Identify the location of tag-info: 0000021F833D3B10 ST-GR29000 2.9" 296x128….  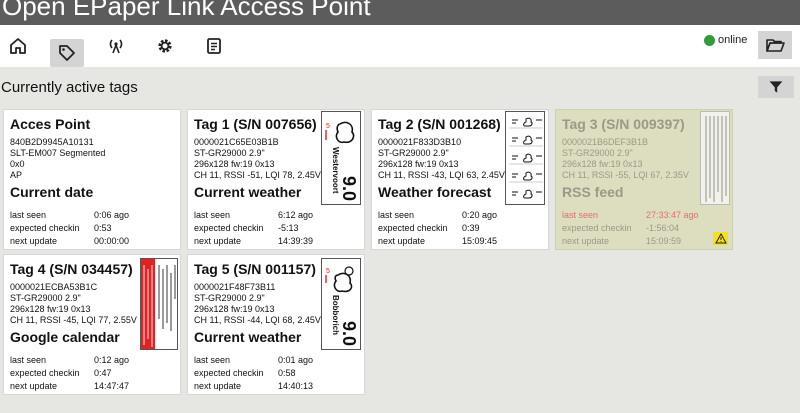
(441, 159).